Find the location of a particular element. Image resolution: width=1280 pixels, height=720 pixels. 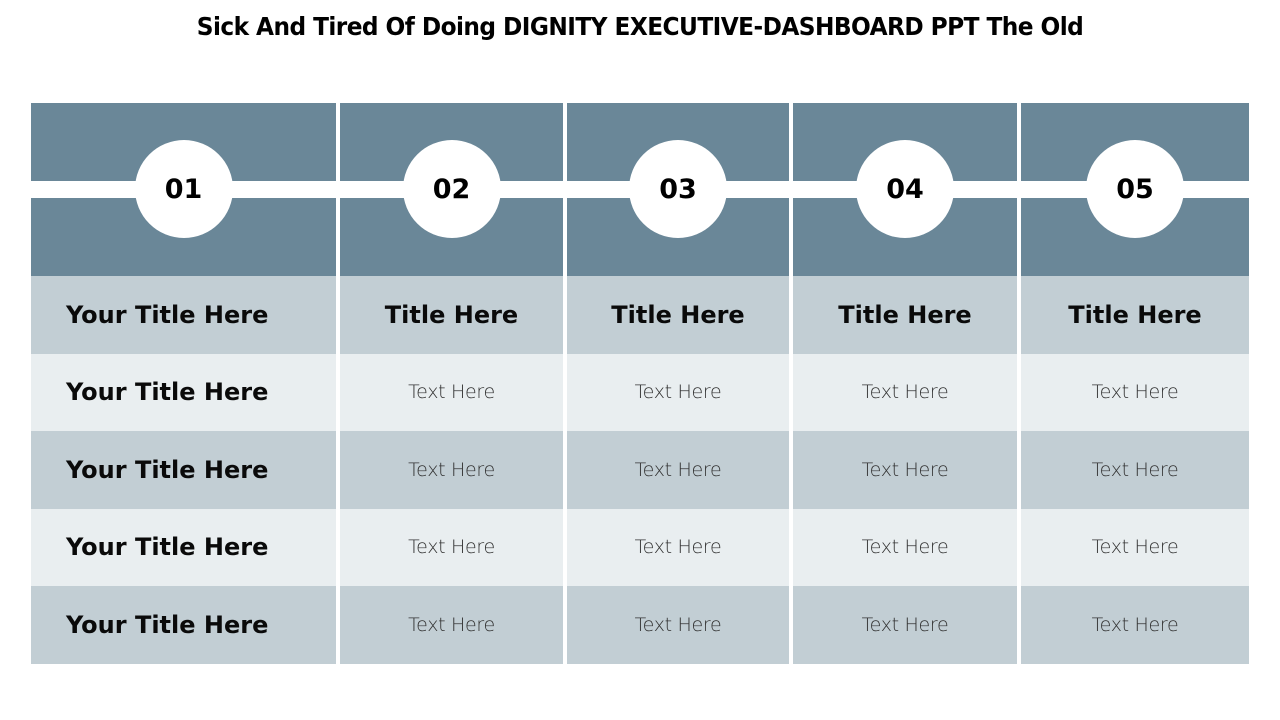

step-number-circle: 03 is located at coordinates (678, 189).